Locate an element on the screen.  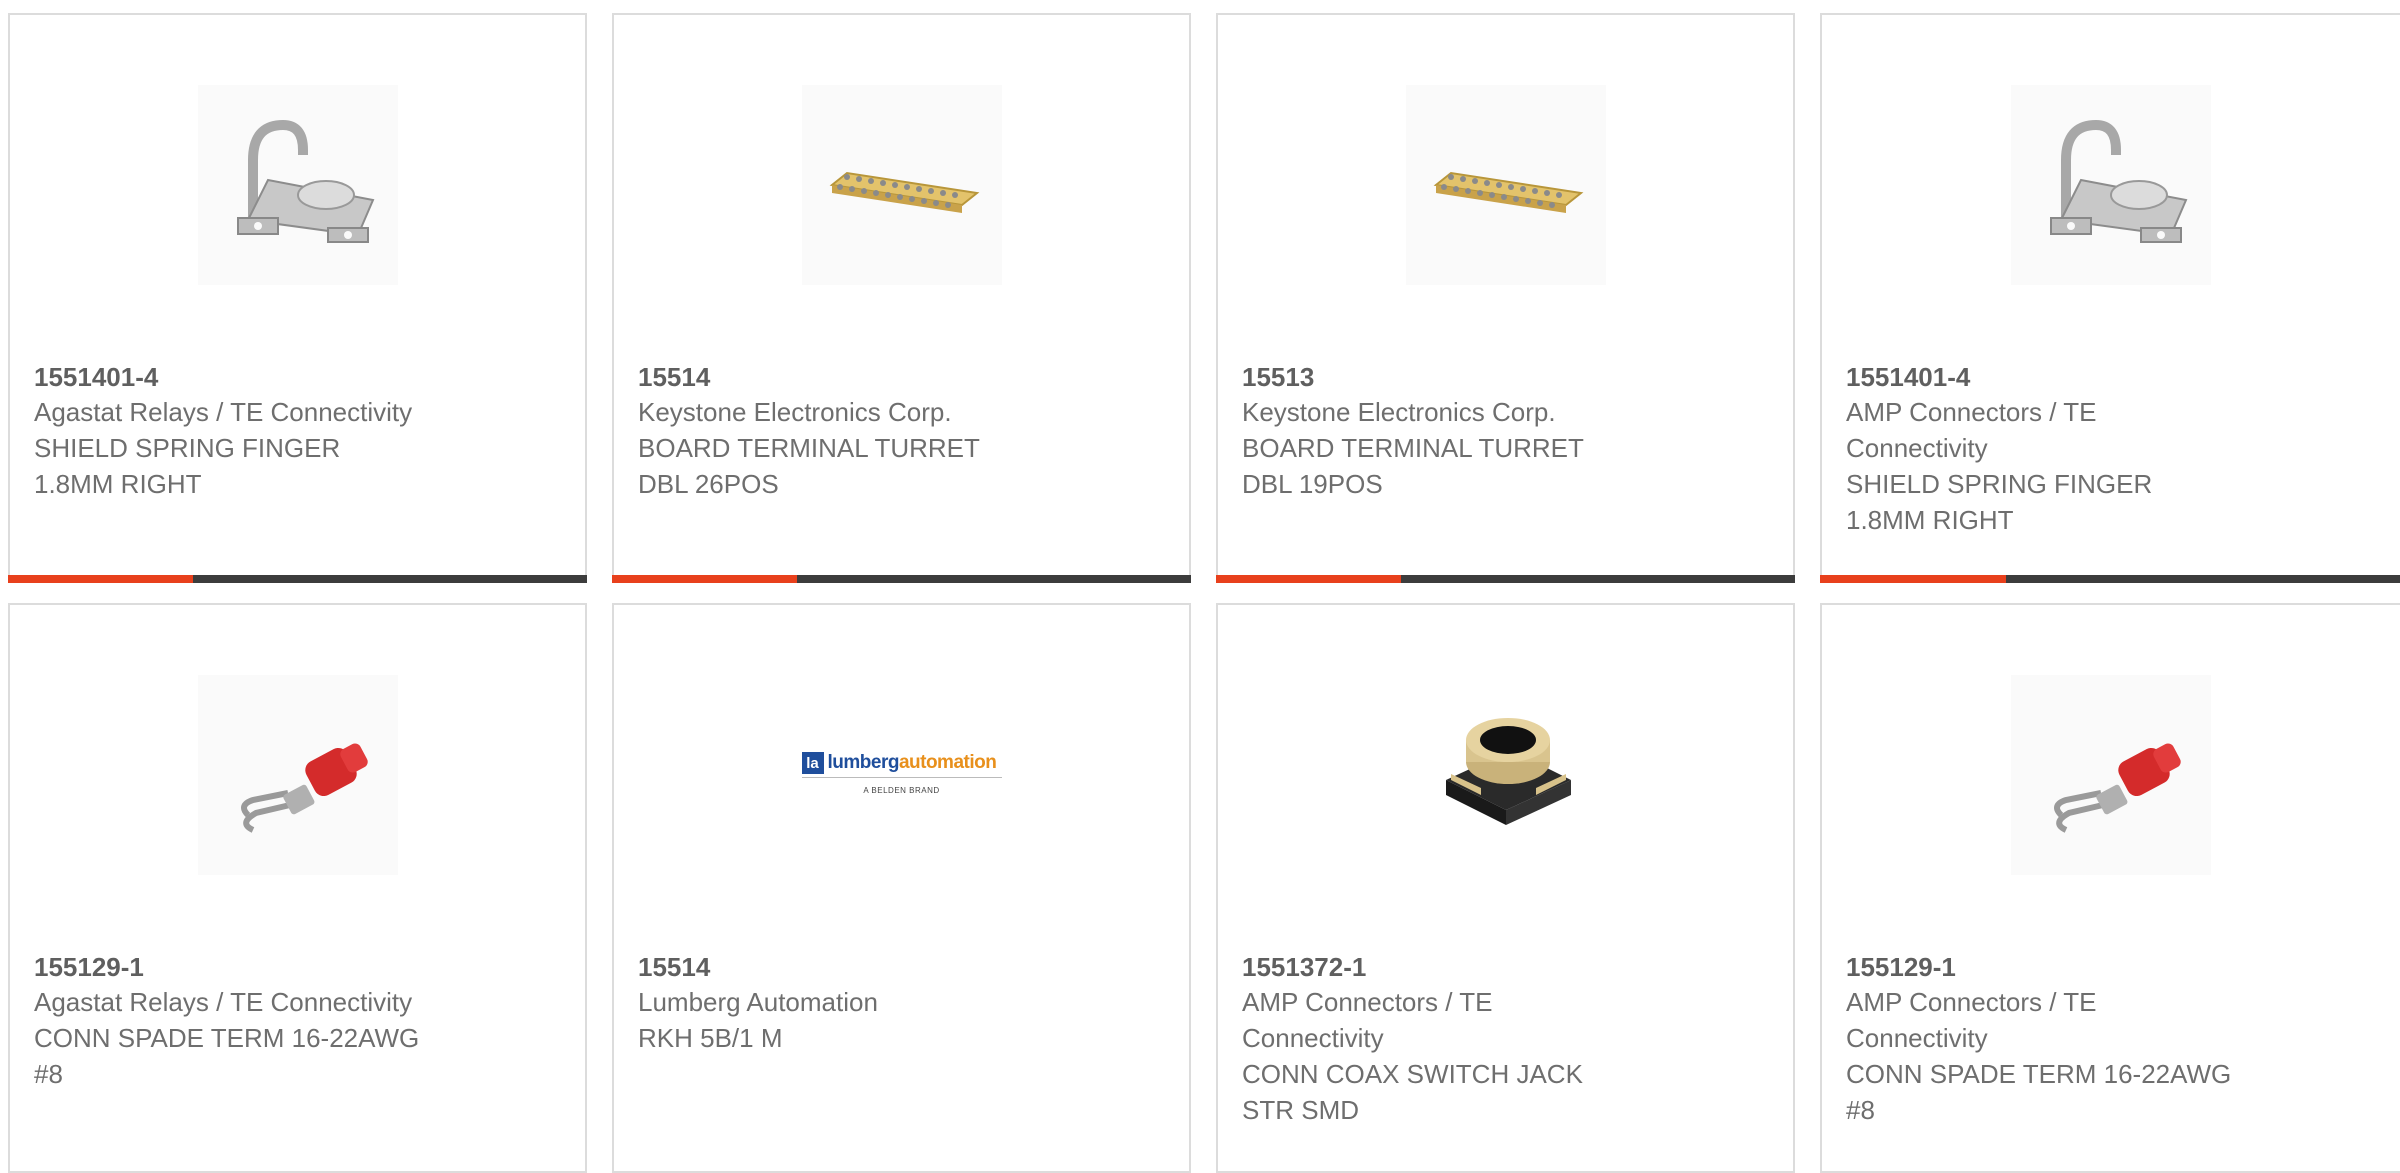
manufacturer: Lumberg Automation is located at coordinates (758, 1002).